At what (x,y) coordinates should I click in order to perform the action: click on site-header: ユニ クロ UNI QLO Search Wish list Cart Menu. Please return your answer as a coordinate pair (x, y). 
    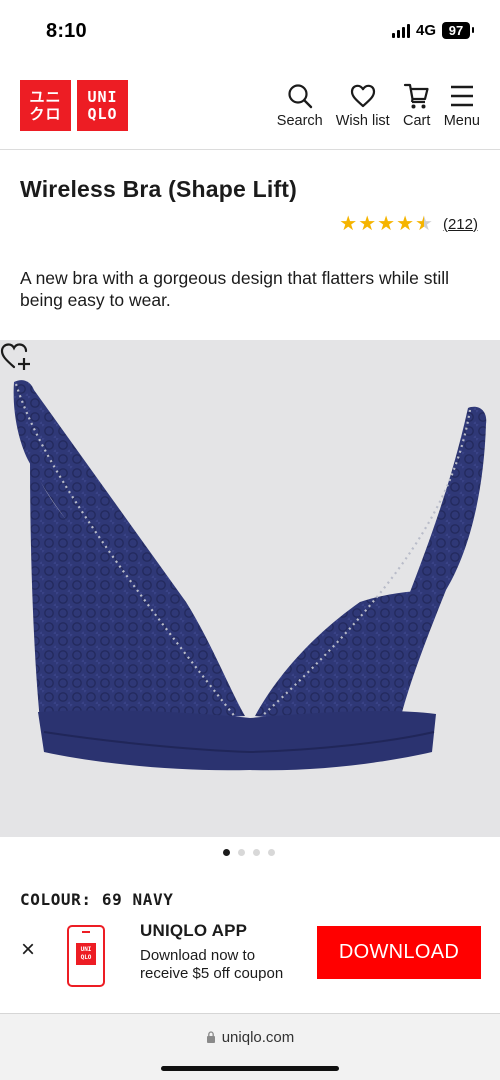
    Looking at the image, I should click on (250, 105).